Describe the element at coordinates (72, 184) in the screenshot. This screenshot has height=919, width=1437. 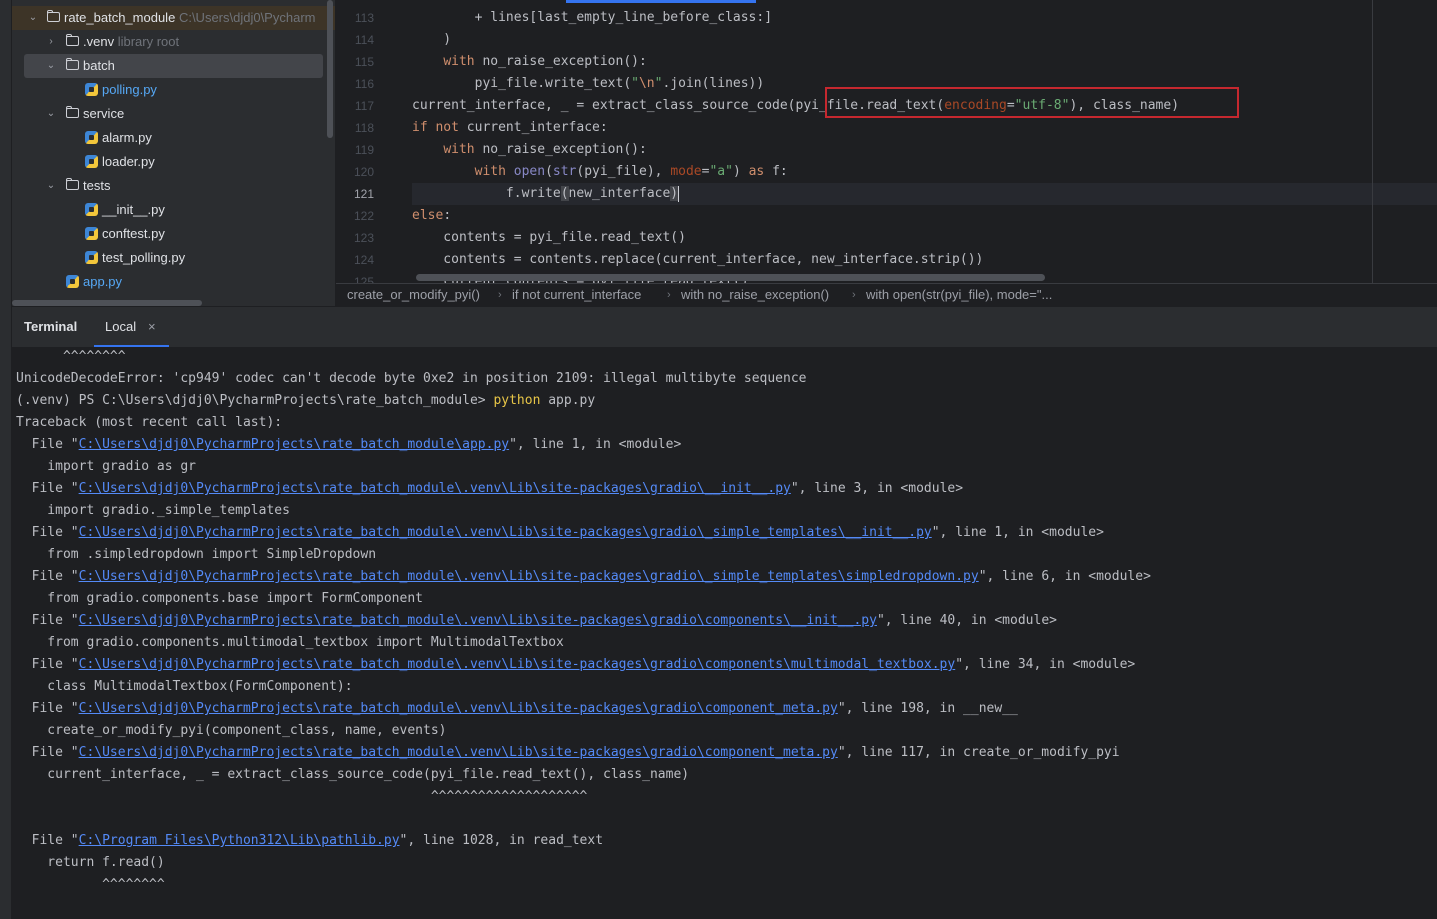
I see `test-folder-icon` at that location.